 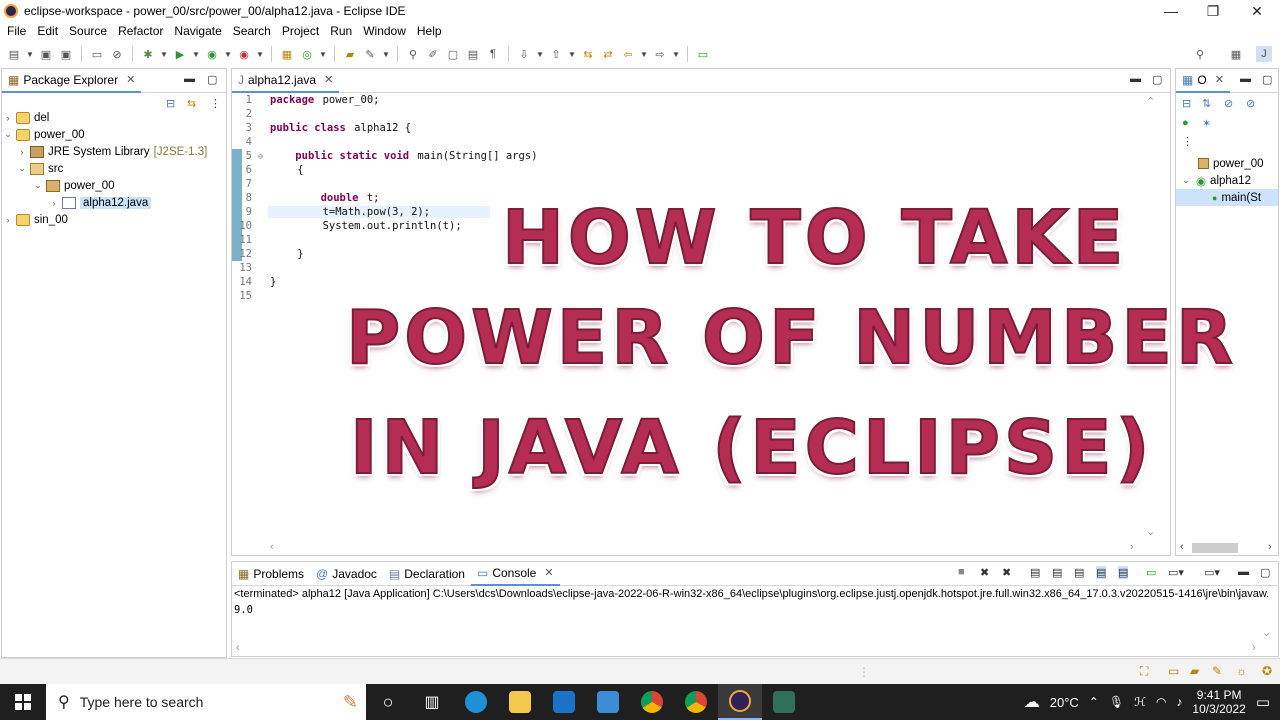 I want to click on open-console-icon: ▭▾, so click(x=1212, y=572).